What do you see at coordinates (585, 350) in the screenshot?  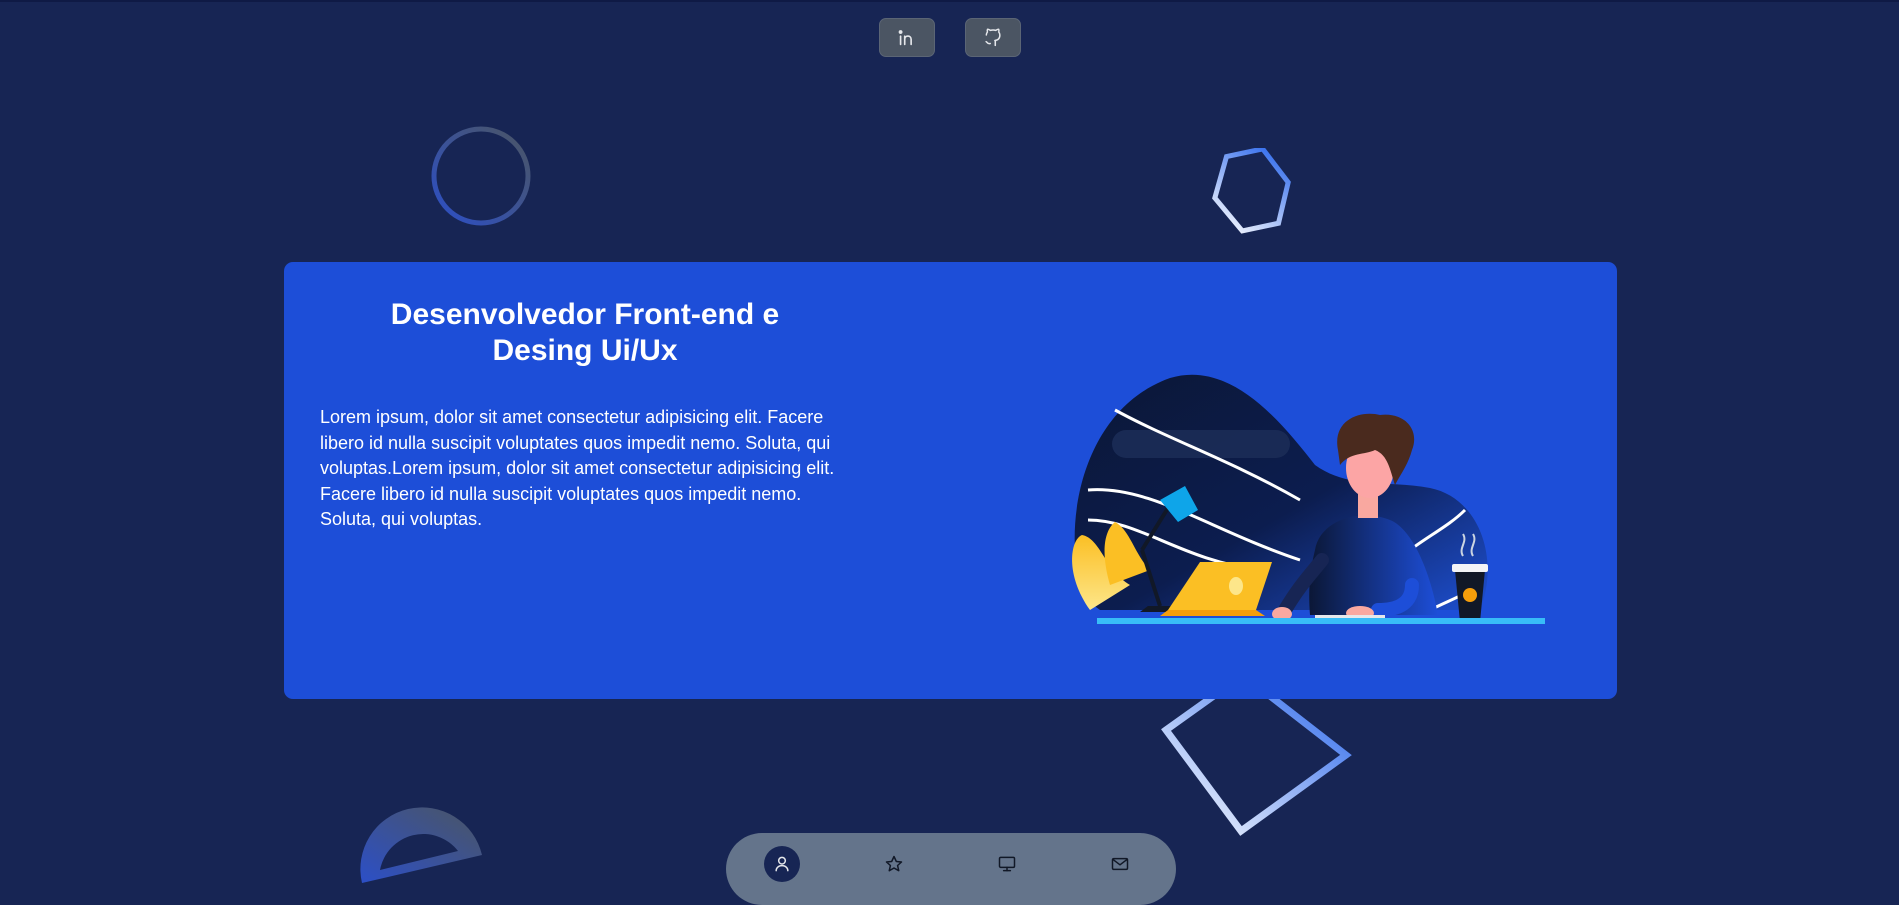 I see `hero-title-line2: Desing Ui/Ux` at bounding box center [585, 350].